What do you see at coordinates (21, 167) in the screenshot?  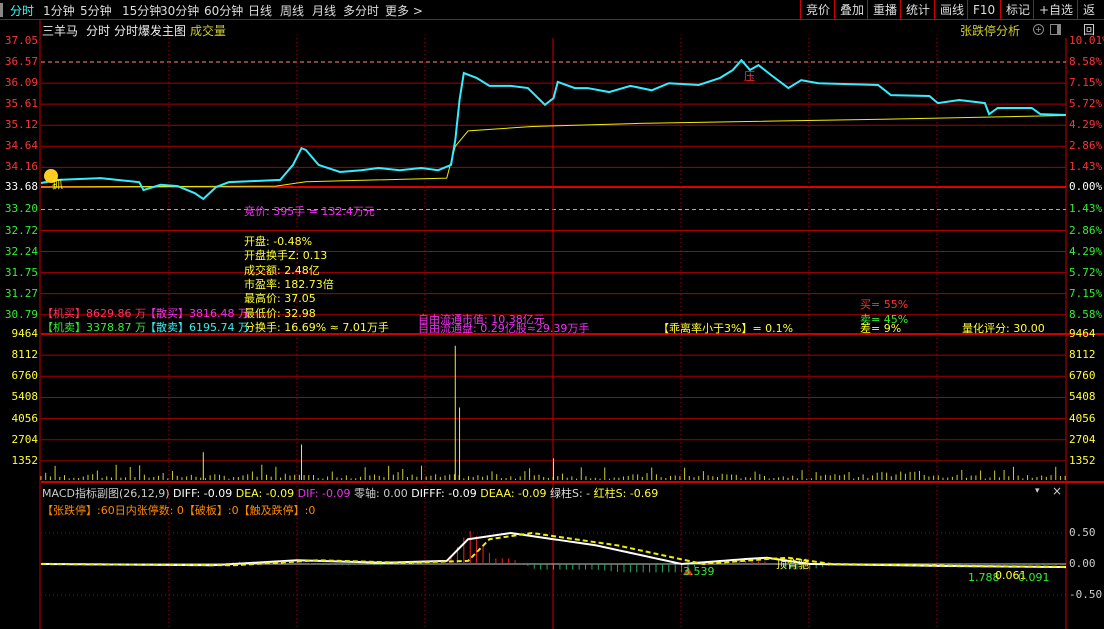 I see `price-tick: 34.16` at bounding box center [21, 167].